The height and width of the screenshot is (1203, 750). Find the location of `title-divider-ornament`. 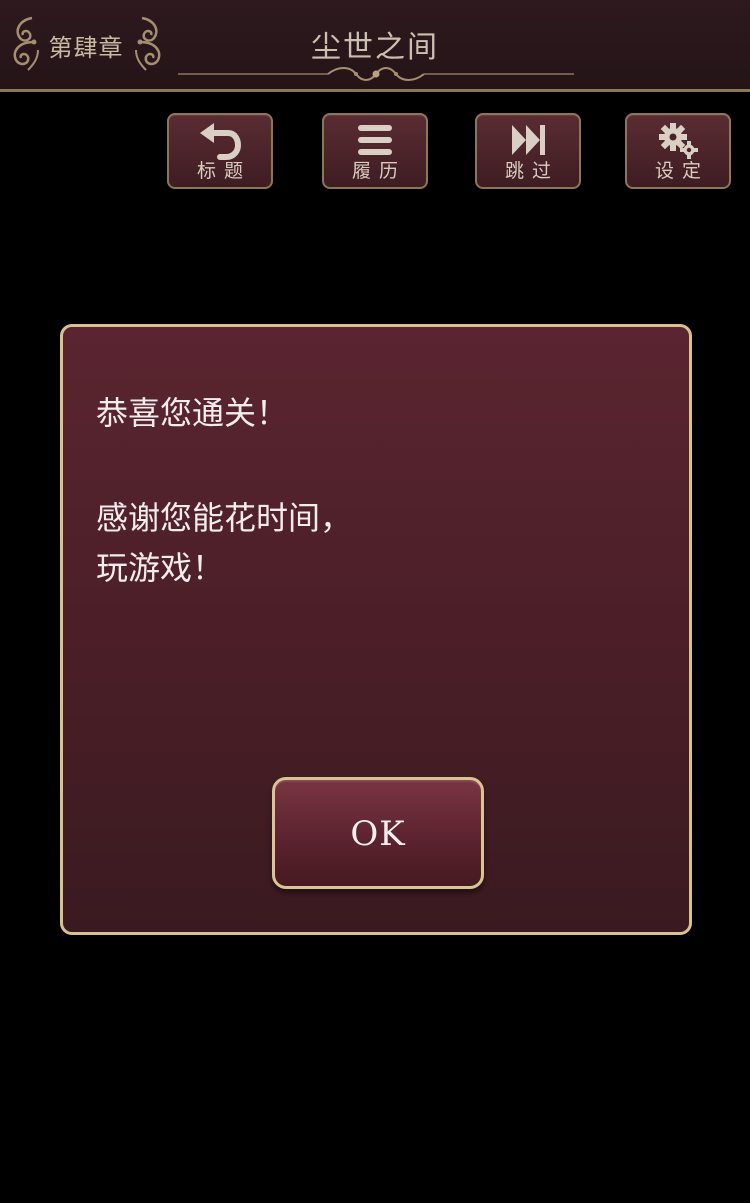

title-divider-ornament is located at coordinates (376, 74).